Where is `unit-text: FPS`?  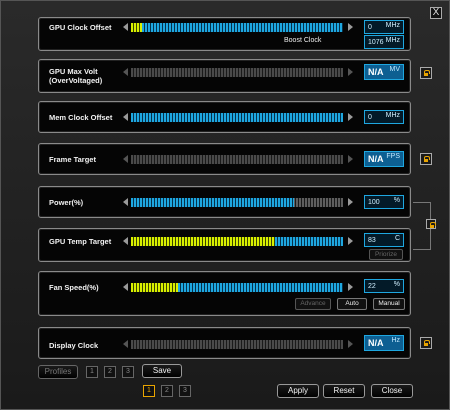
unit-text: FPS is located at coordinates (393, 156).